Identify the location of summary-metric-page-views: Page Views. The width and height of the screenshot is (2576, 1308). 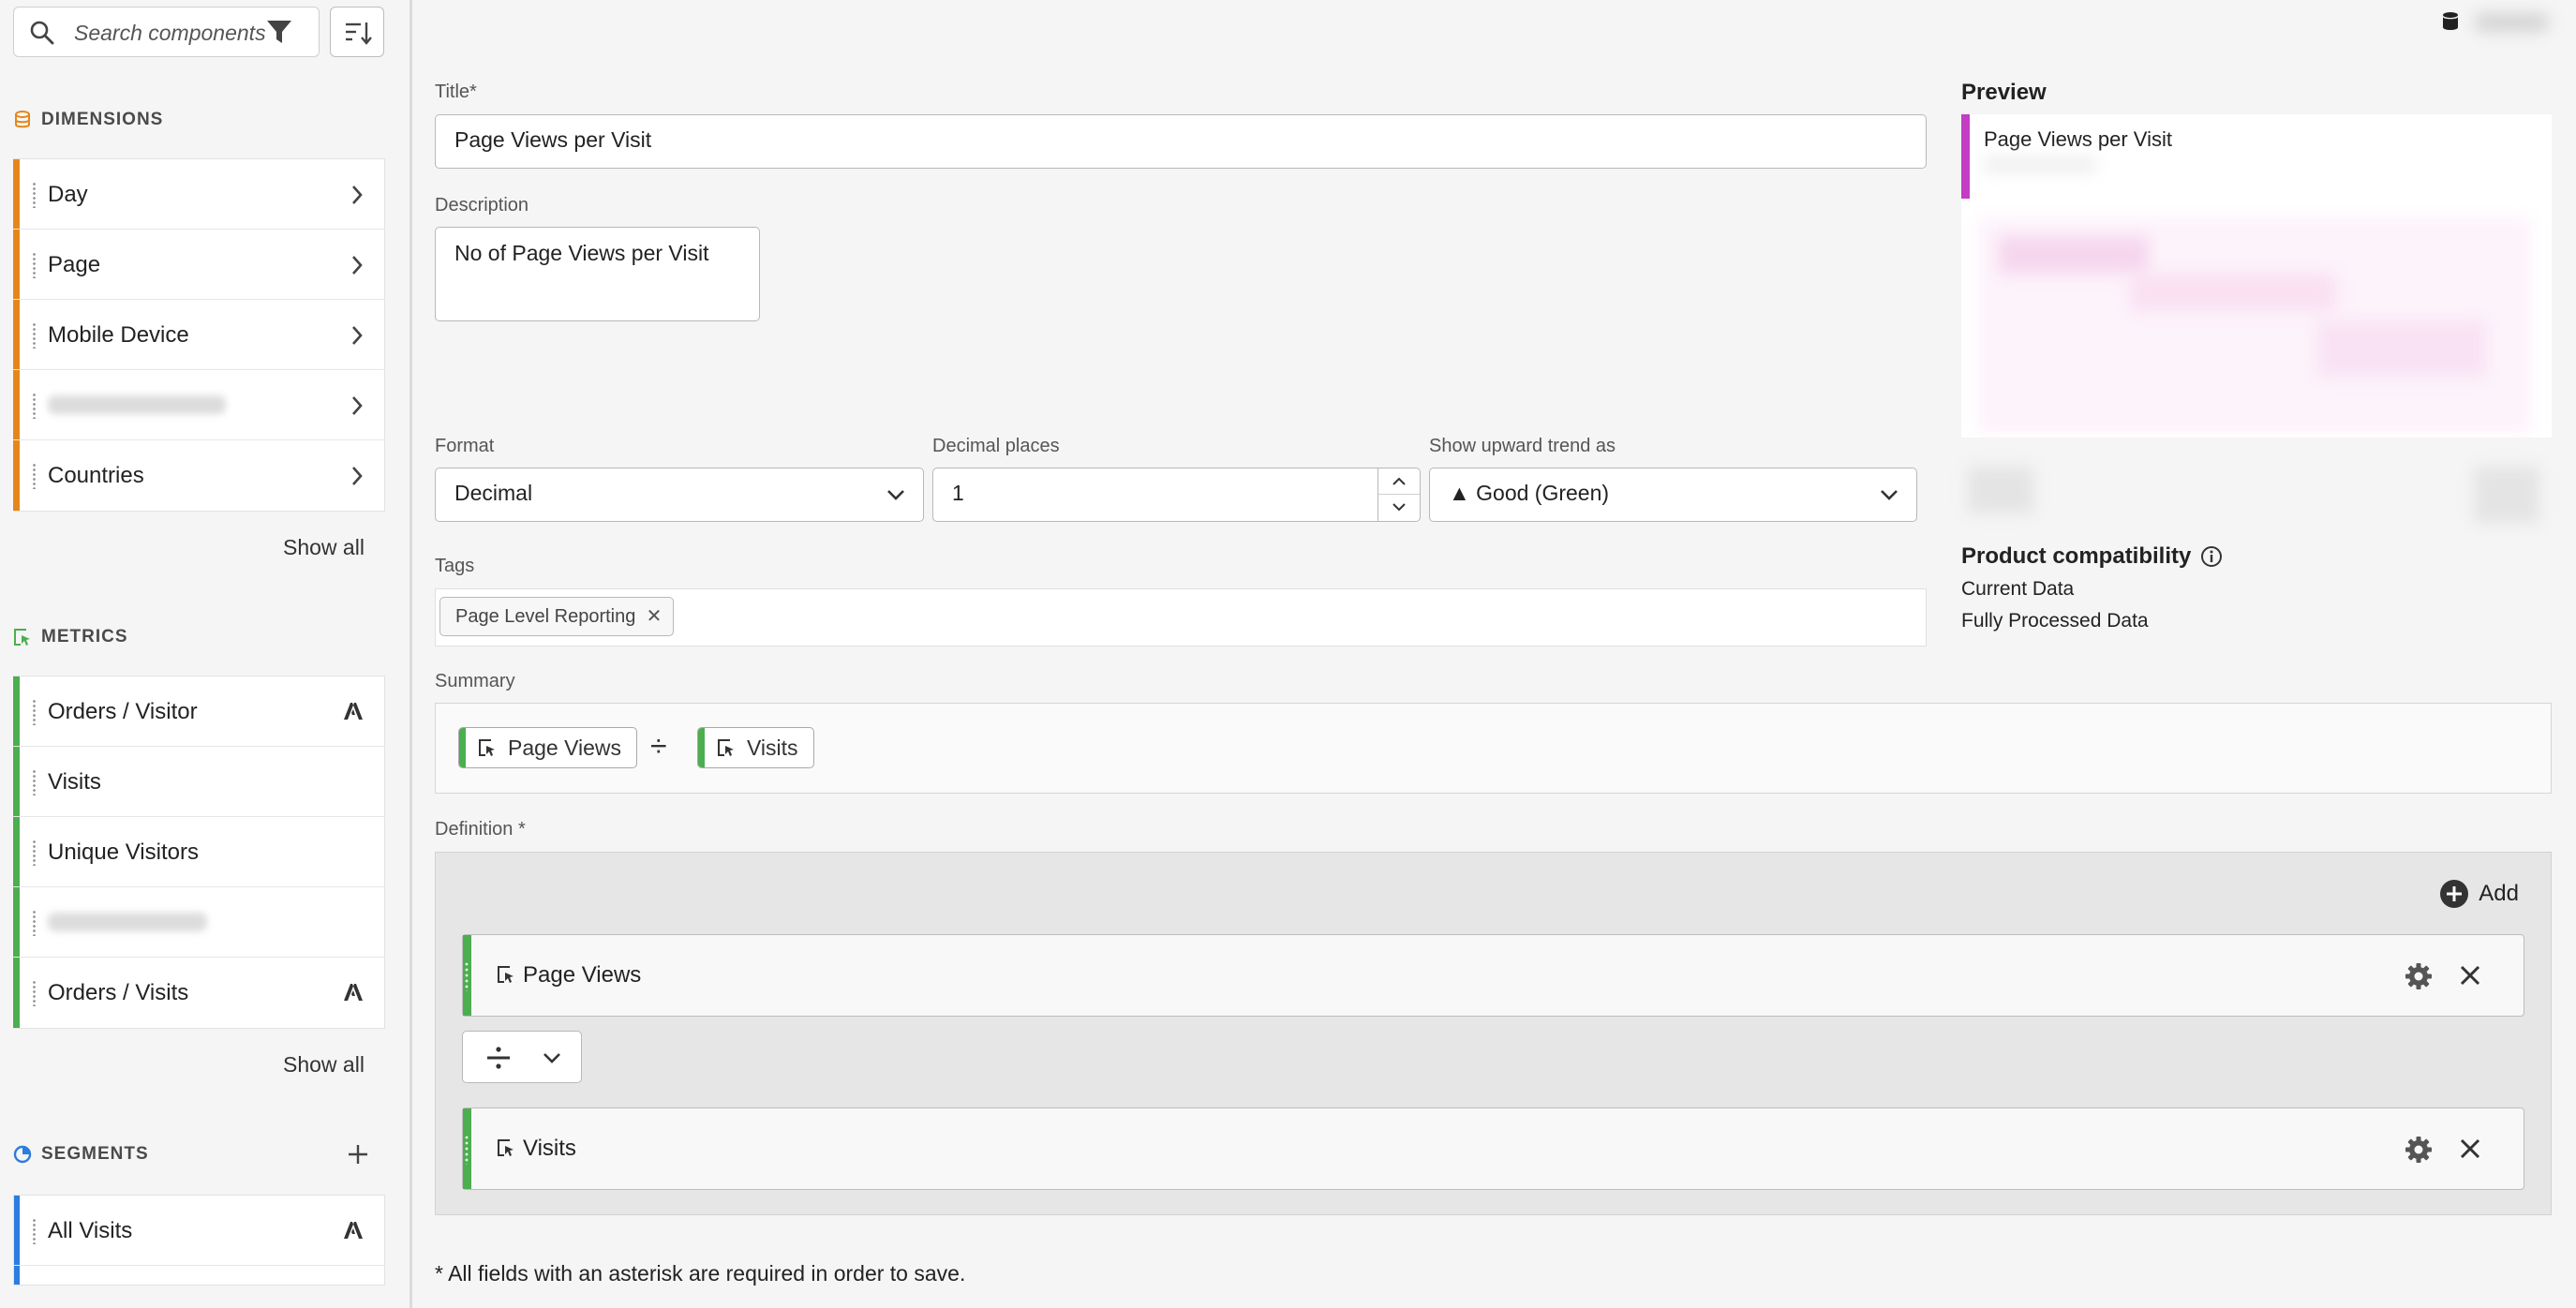
(548, 747).